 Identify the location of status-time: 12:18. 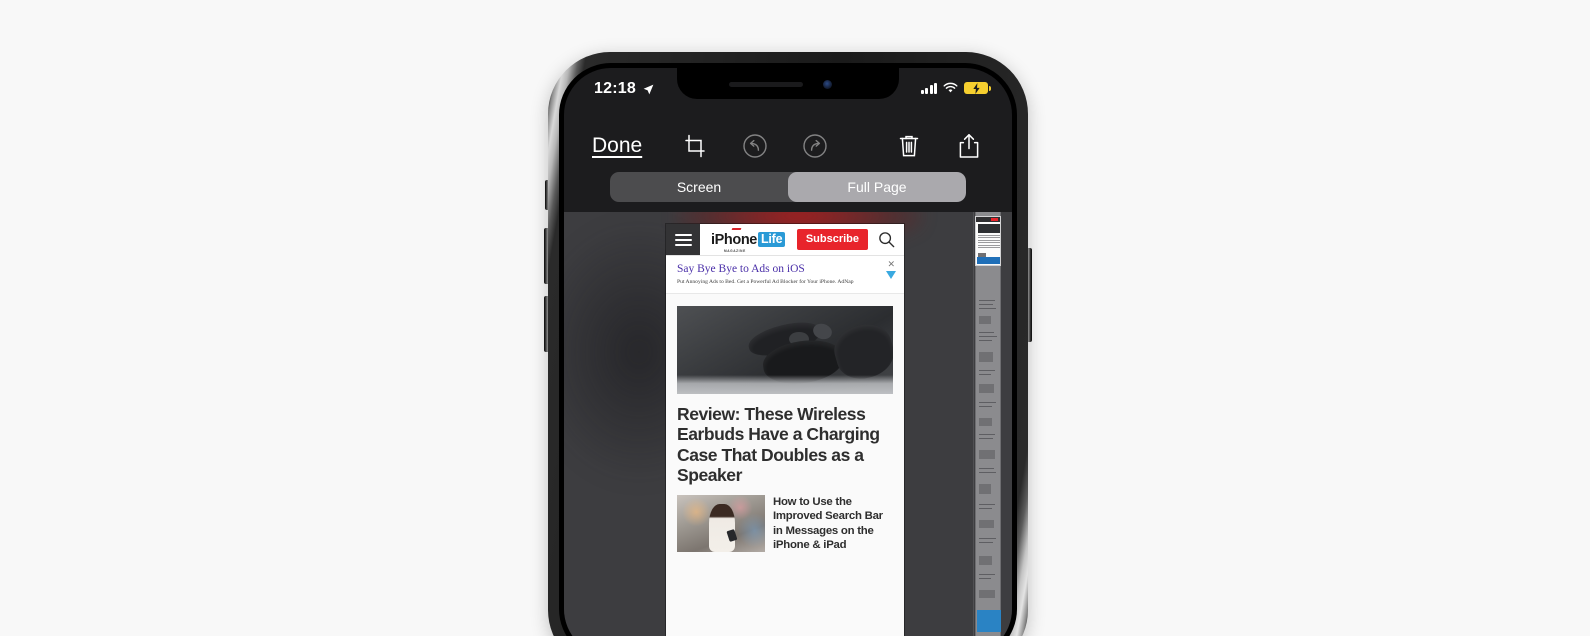
(615, 88).